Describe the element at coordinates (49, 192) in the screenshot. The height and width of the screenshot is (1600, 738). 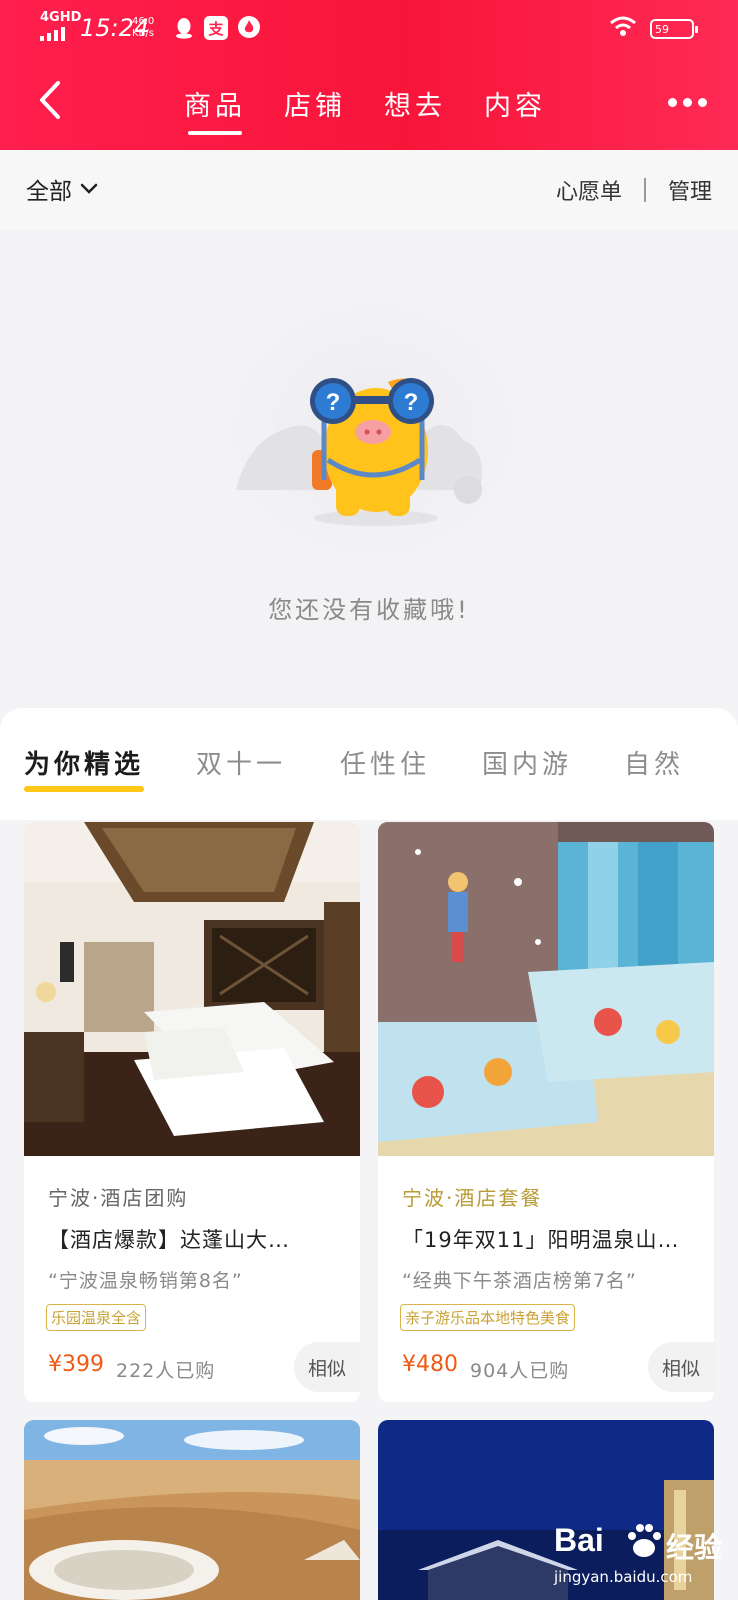
I see `all-filter-label: 全部` at that location.